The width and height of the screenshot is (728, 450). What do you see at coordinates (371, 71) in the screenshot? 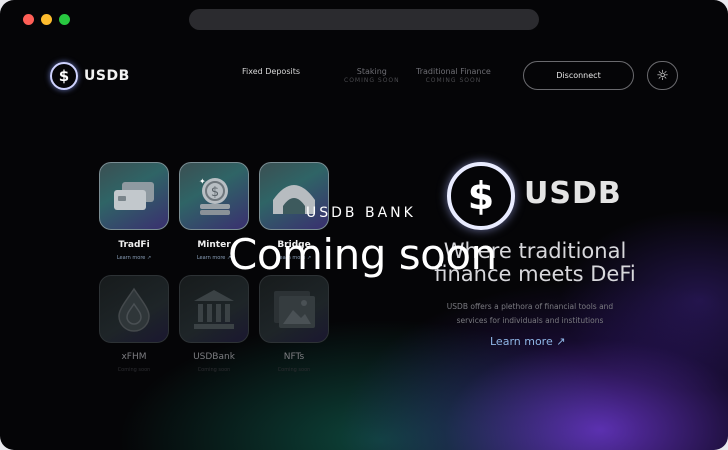
I see `nav-staking-label: Staking` at bounding box center [371, 71].